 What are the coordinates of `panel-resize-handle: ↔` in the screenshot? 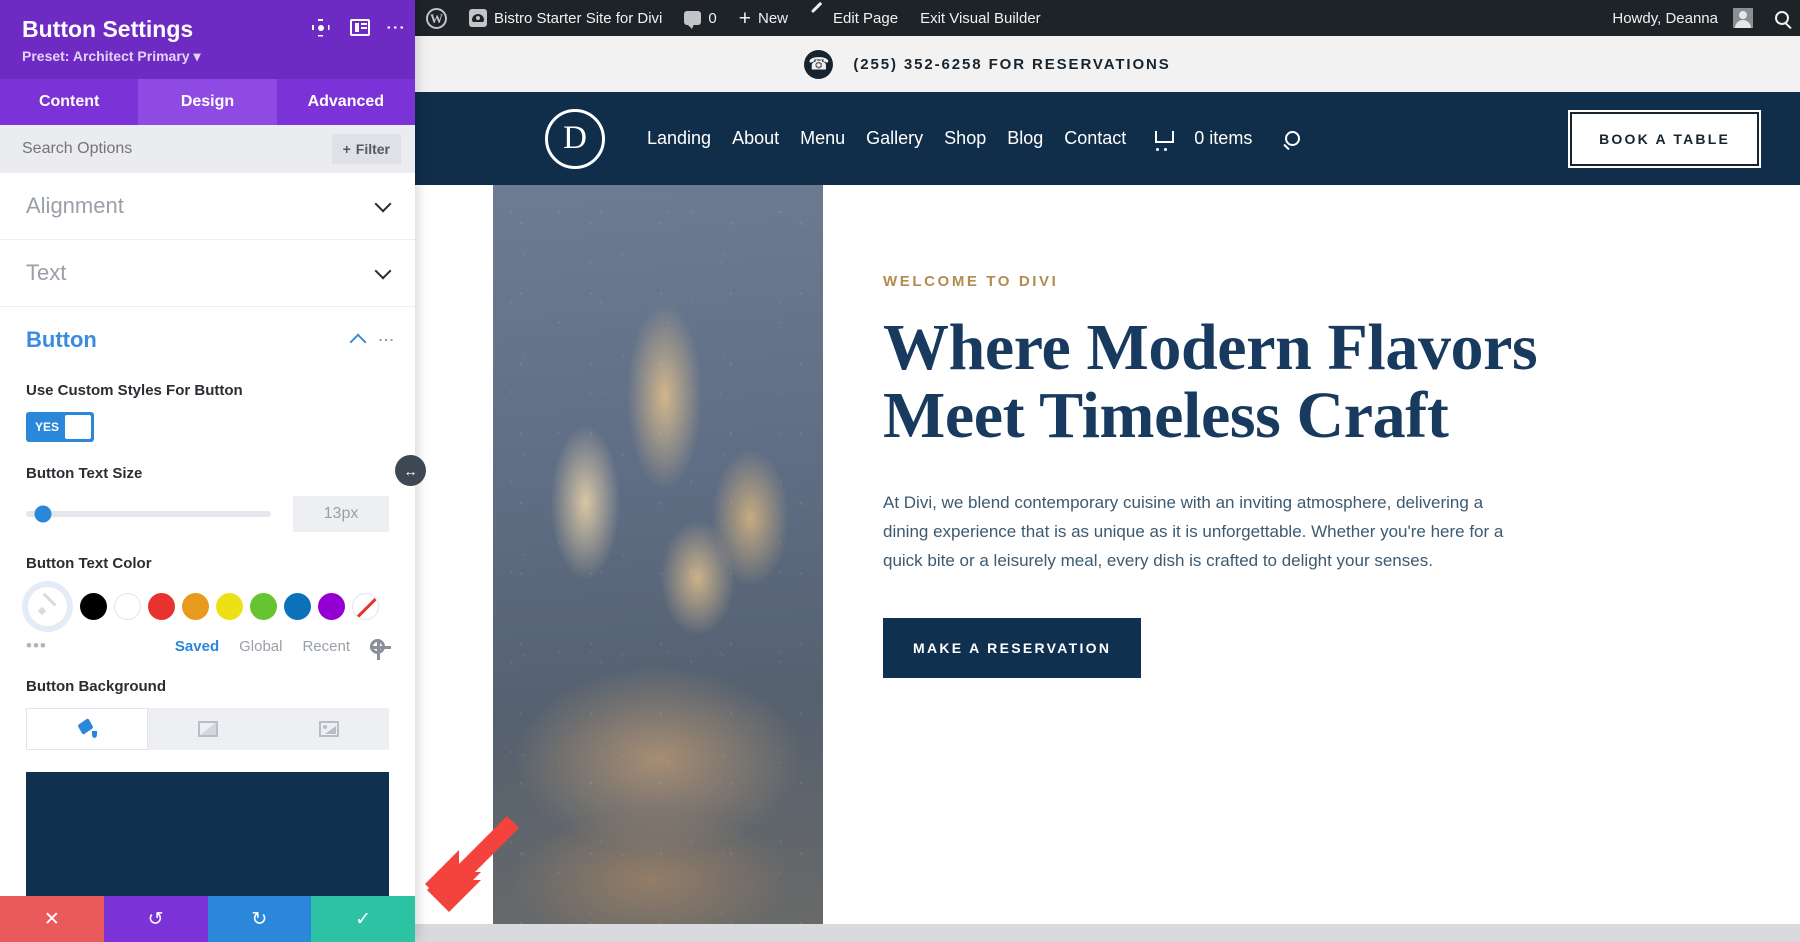 It's located at (410, 470).